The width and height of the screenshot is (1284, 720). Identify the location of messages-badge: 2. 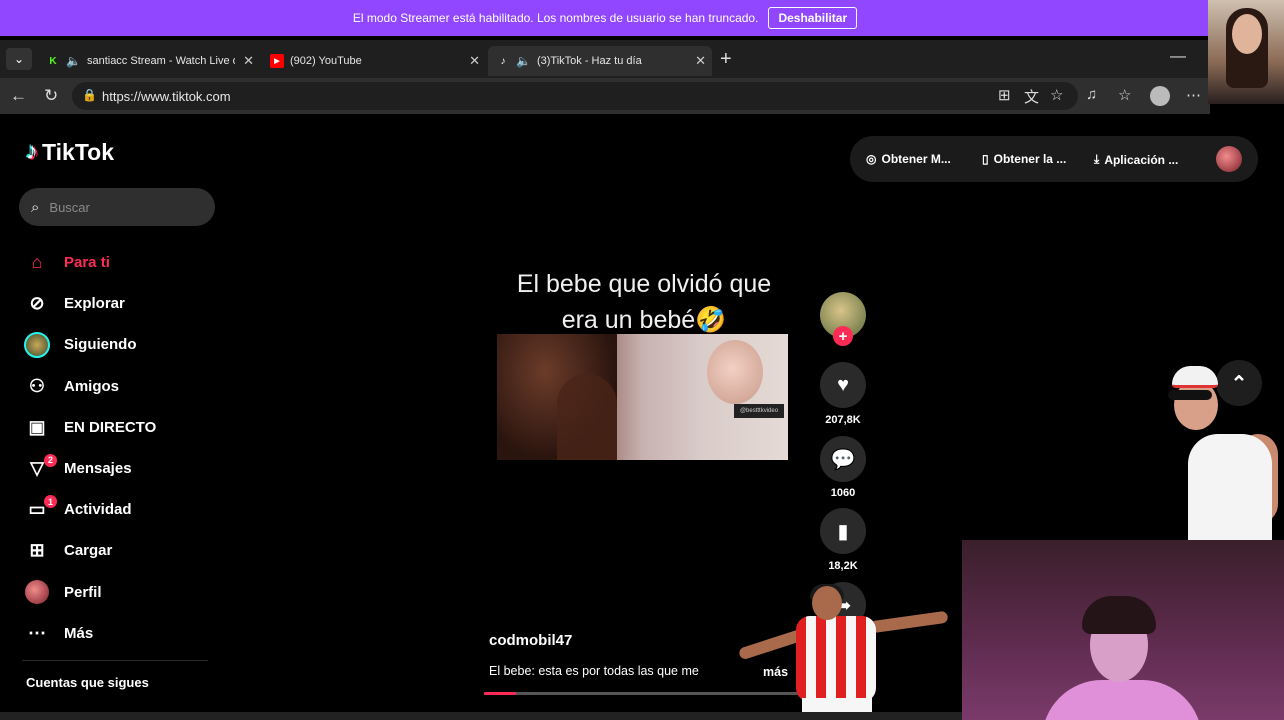
(50, 460).